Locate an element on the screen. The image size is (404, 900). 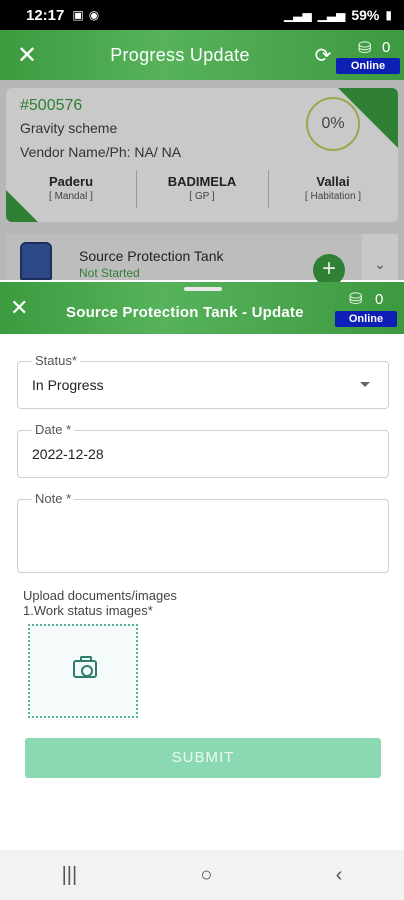
tank-icon is located at coordinates (36, 261).